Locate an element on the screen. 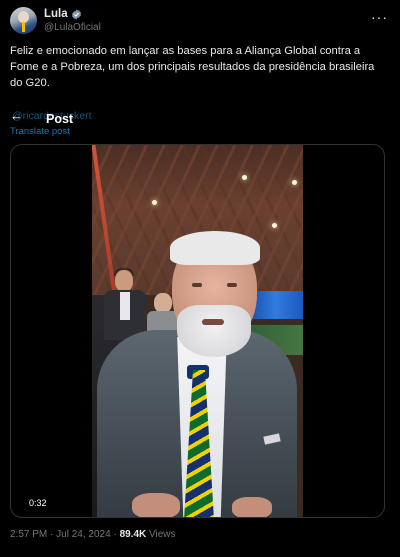  background-man is located at coordinates (125, 304).